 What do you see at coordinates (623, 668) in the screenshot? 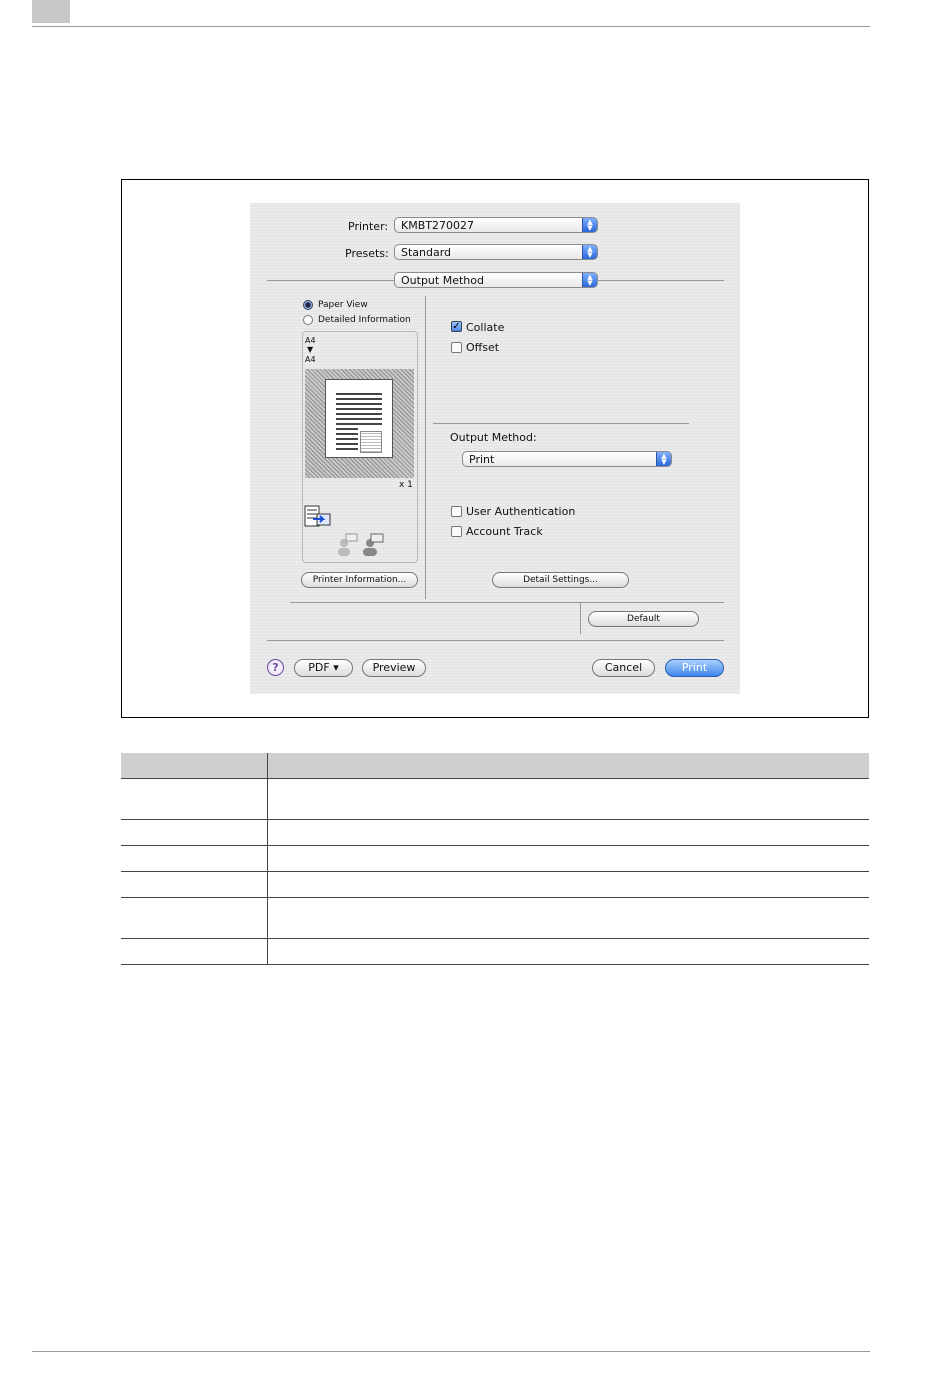
I see `cancel-button: Cancel` at bounding box center [623, 668].